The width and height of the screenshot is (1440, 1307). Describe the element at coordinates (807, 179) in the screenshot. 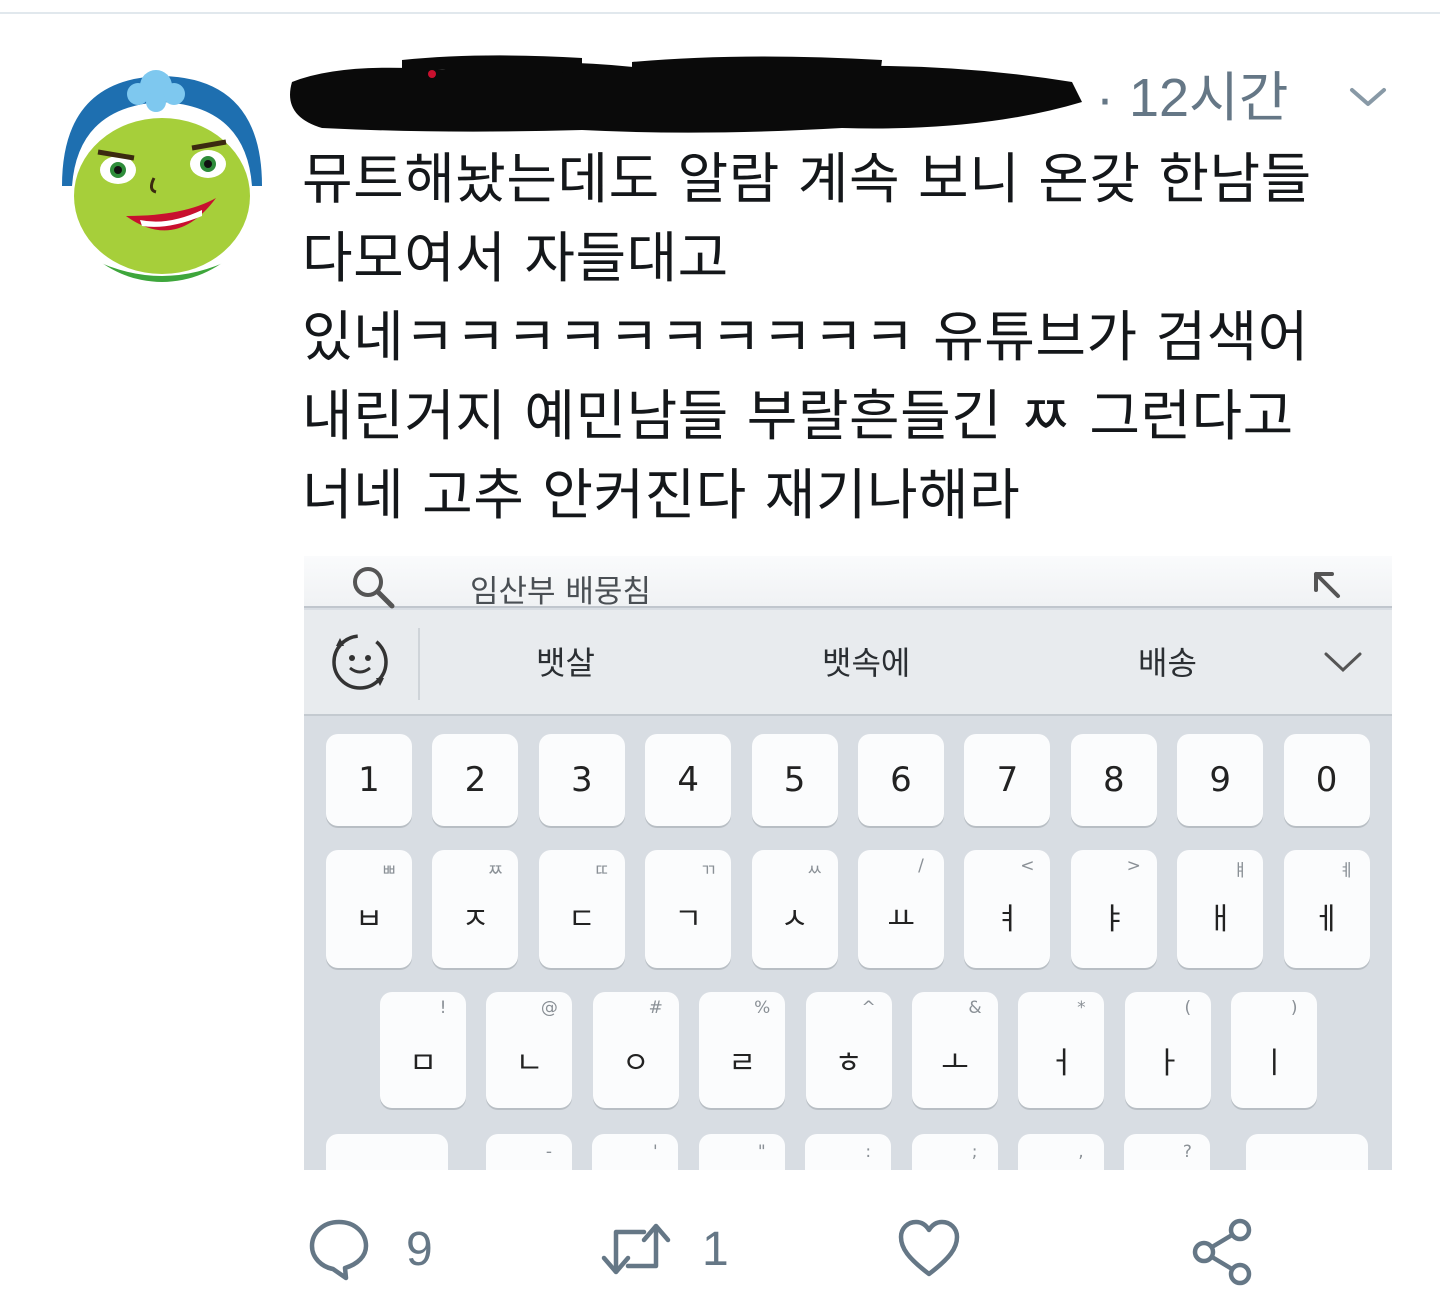

I see `tweet-text-line: 뮤트해놨는데도 알람 계속 보니 온갖 한남들` at that location.